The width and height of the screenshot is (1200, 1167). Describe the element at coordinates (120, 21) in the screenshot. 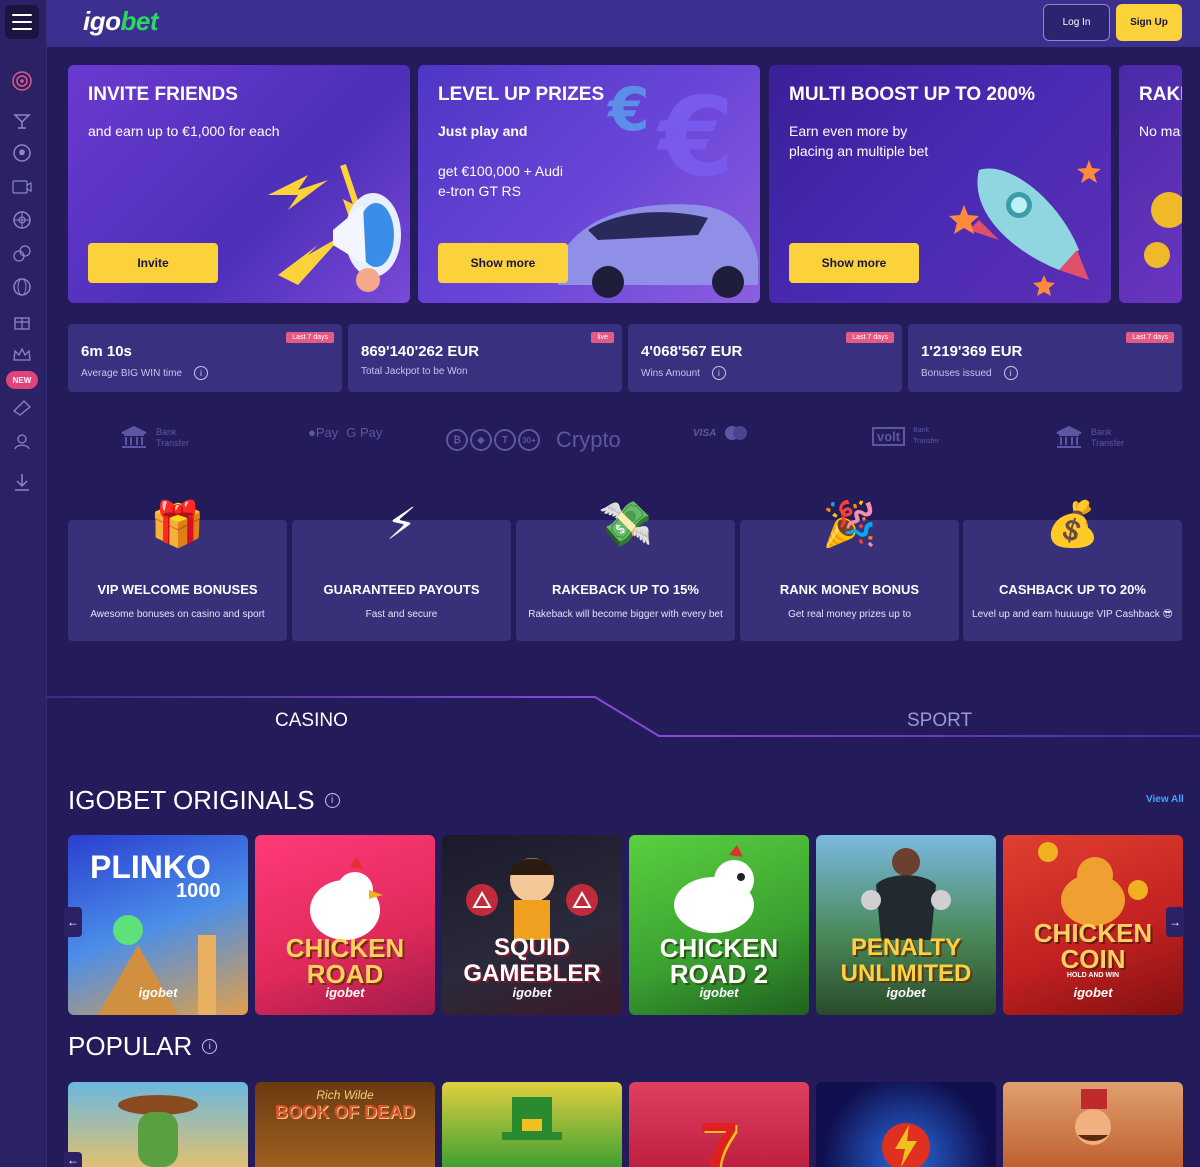

I see `igobet-logo: igobet` at that location.